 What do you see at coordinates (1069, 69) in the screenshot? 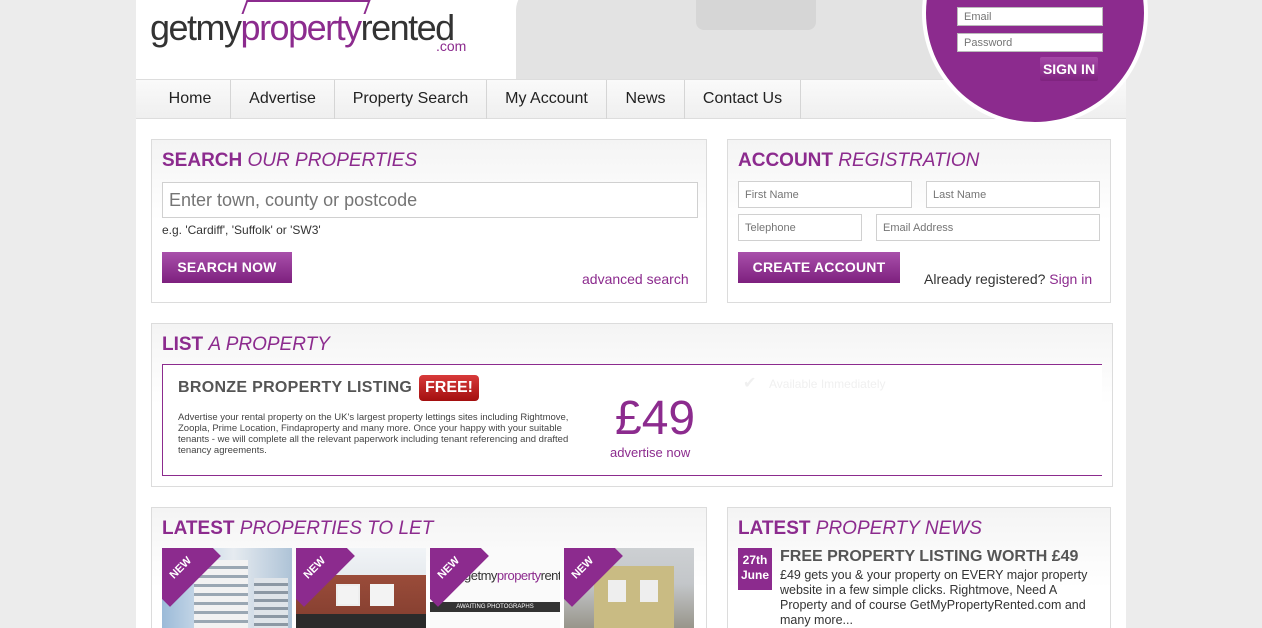
I see `sign-in-button: SIGN IN` at bounding box center [1069, 69].